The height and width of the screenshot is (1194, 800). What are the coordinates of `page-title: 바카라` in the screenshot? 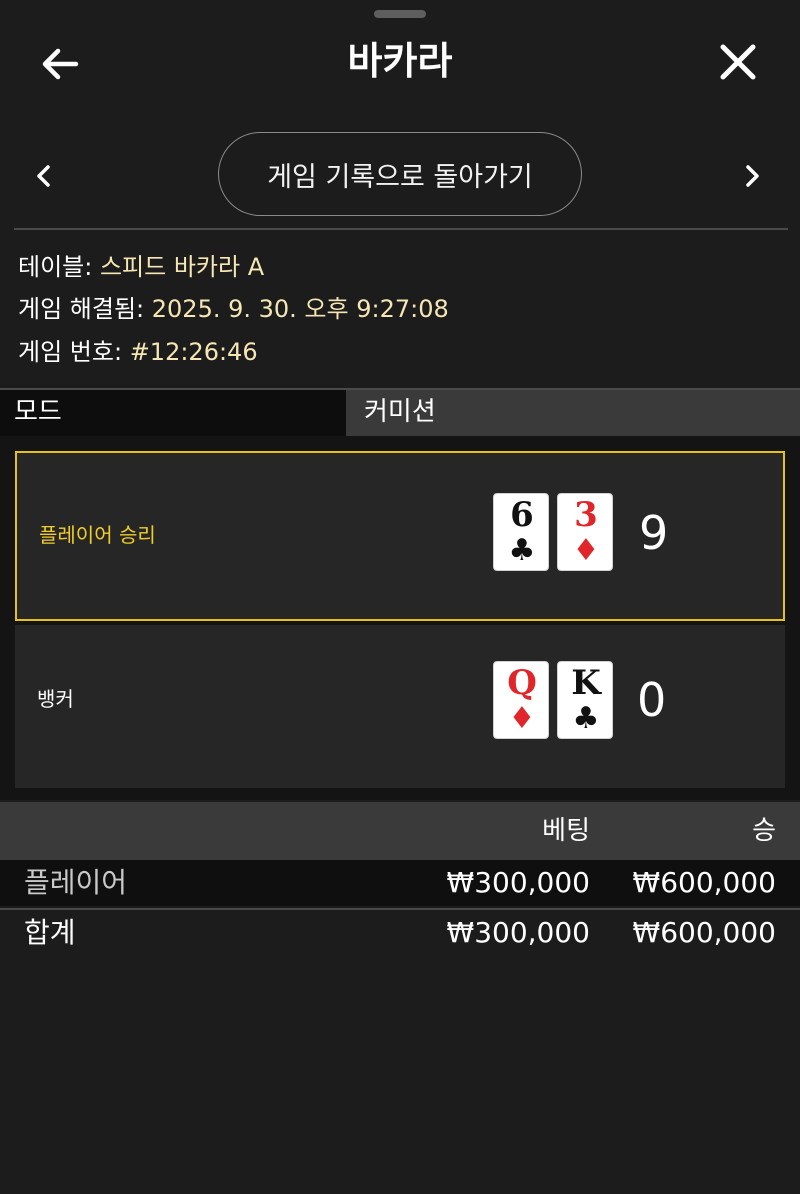 It's located at (400, 61).